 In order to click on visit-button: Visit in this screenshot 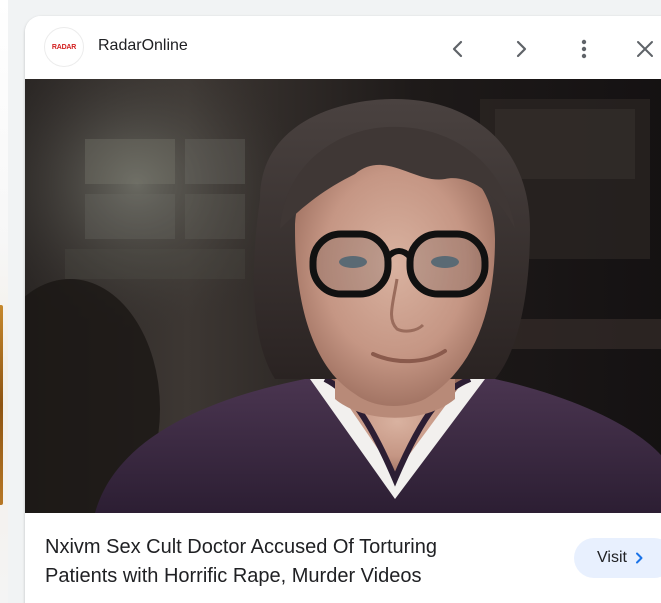, I will do `click(617, 558)`.